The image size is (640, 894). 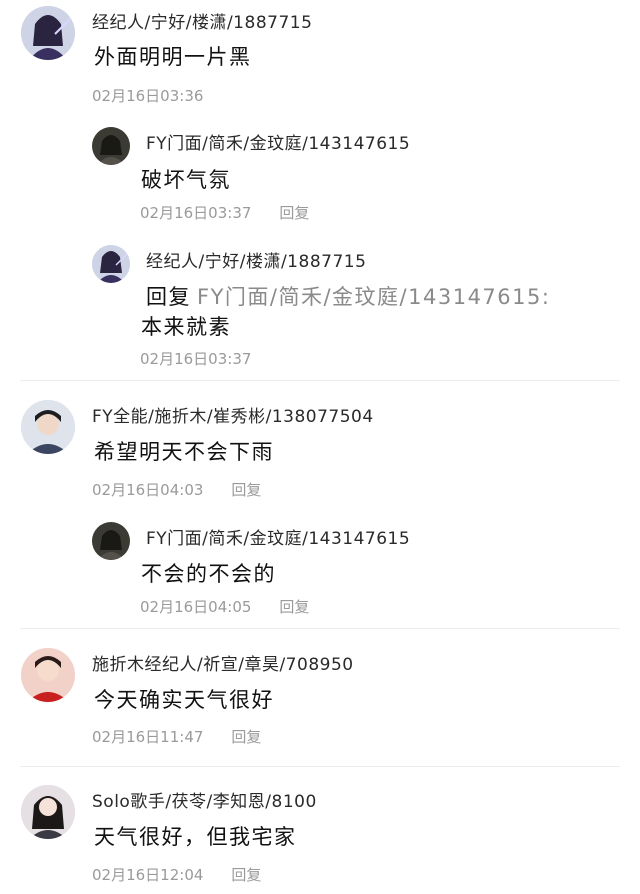 What do you see at coordinates (204, 799) in the screenshot?
I see `commenter-name: Solo歌手/茯苓/李知恩/8100` at bounding box center [204, 799].